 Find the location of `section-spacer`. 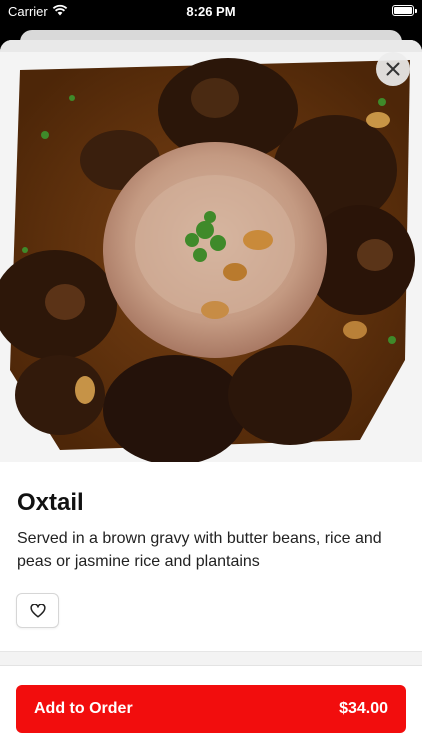

section-spacer is located at coordinates (211, 658).